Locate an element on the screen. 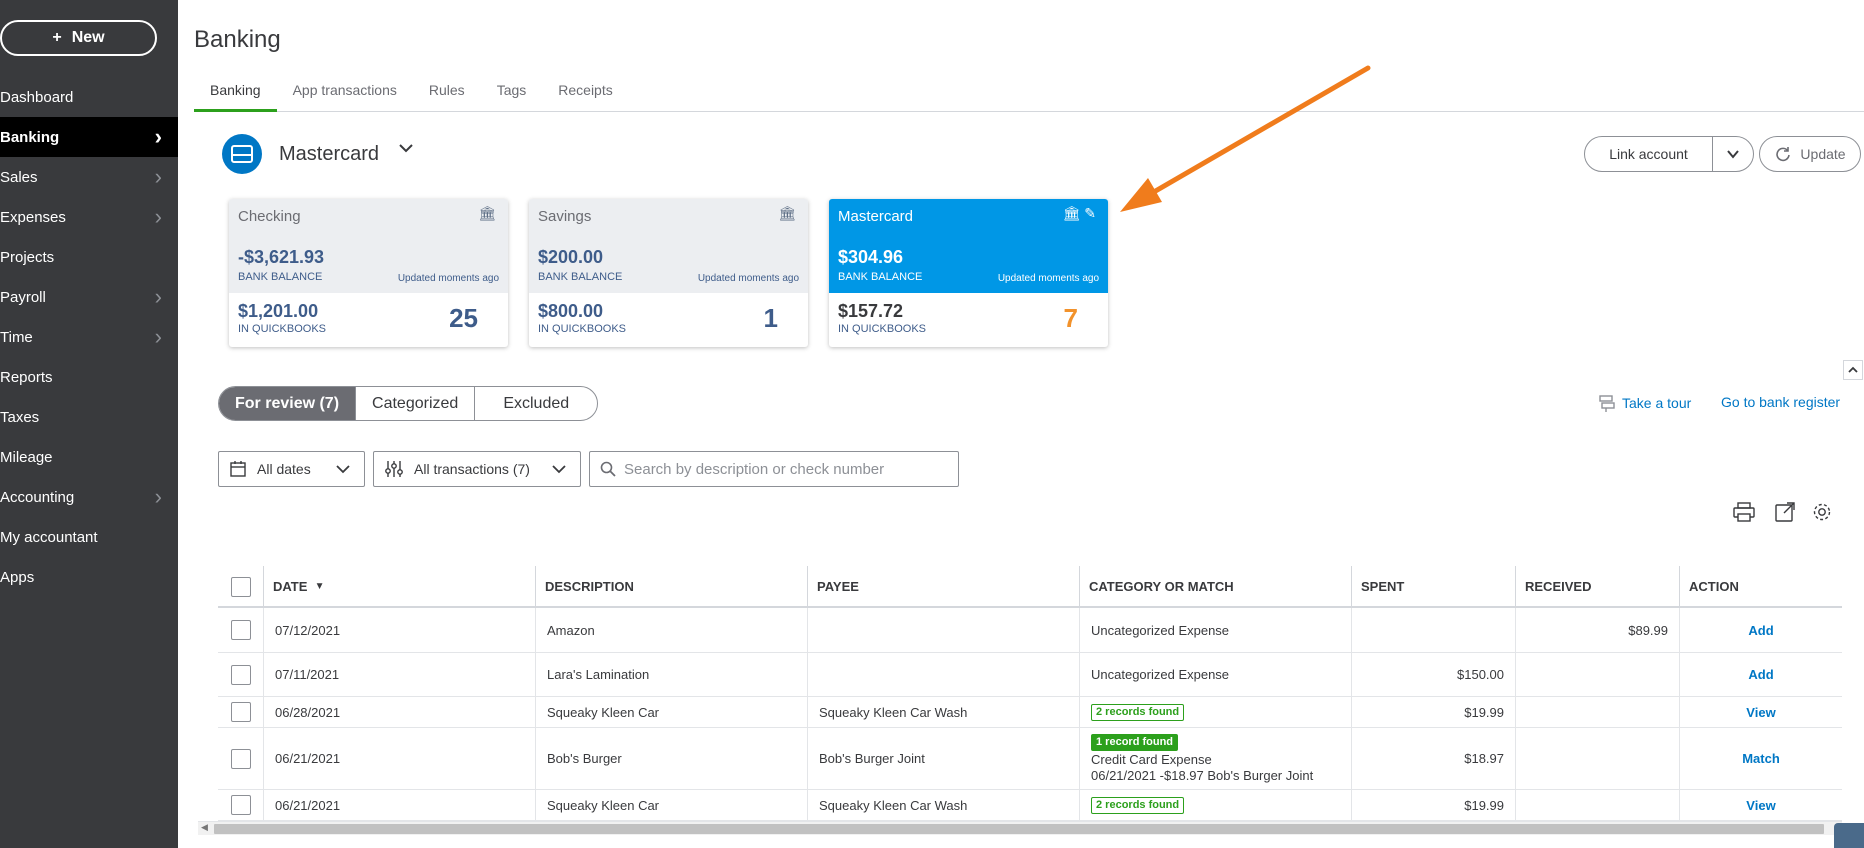 The image size is (1864, 848). scrollbar-thumb is located at coordinates (1019, 829).